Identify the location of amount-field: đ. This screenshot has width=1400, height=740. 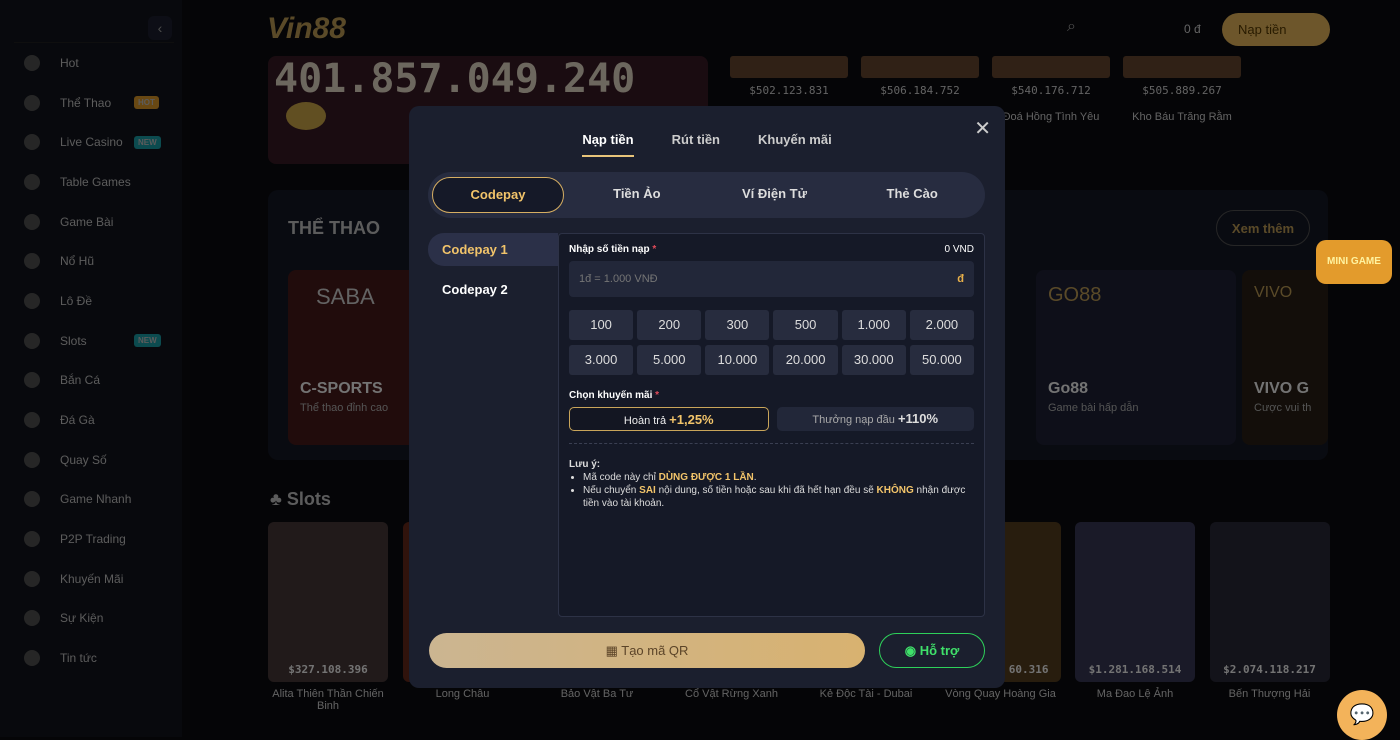
(771, 279).